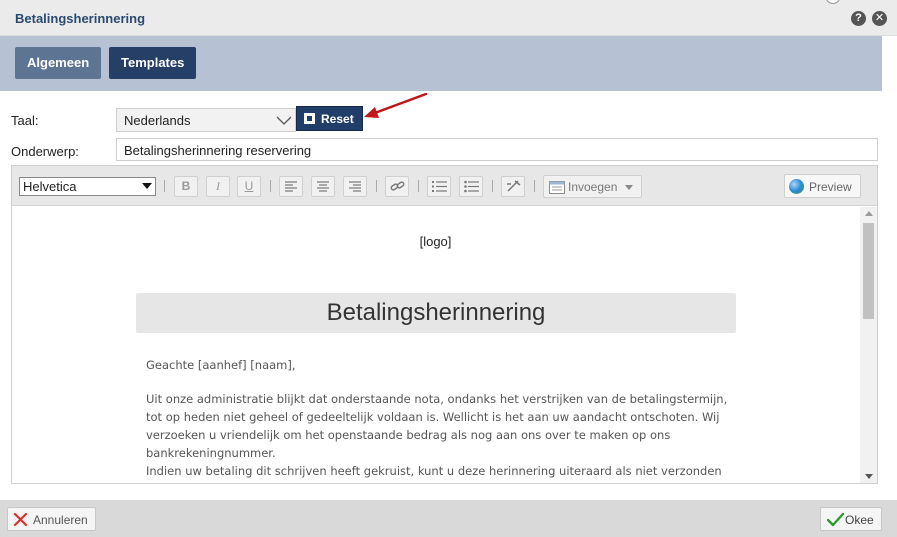  I want to click on align-center-icon, so click(323, 186).